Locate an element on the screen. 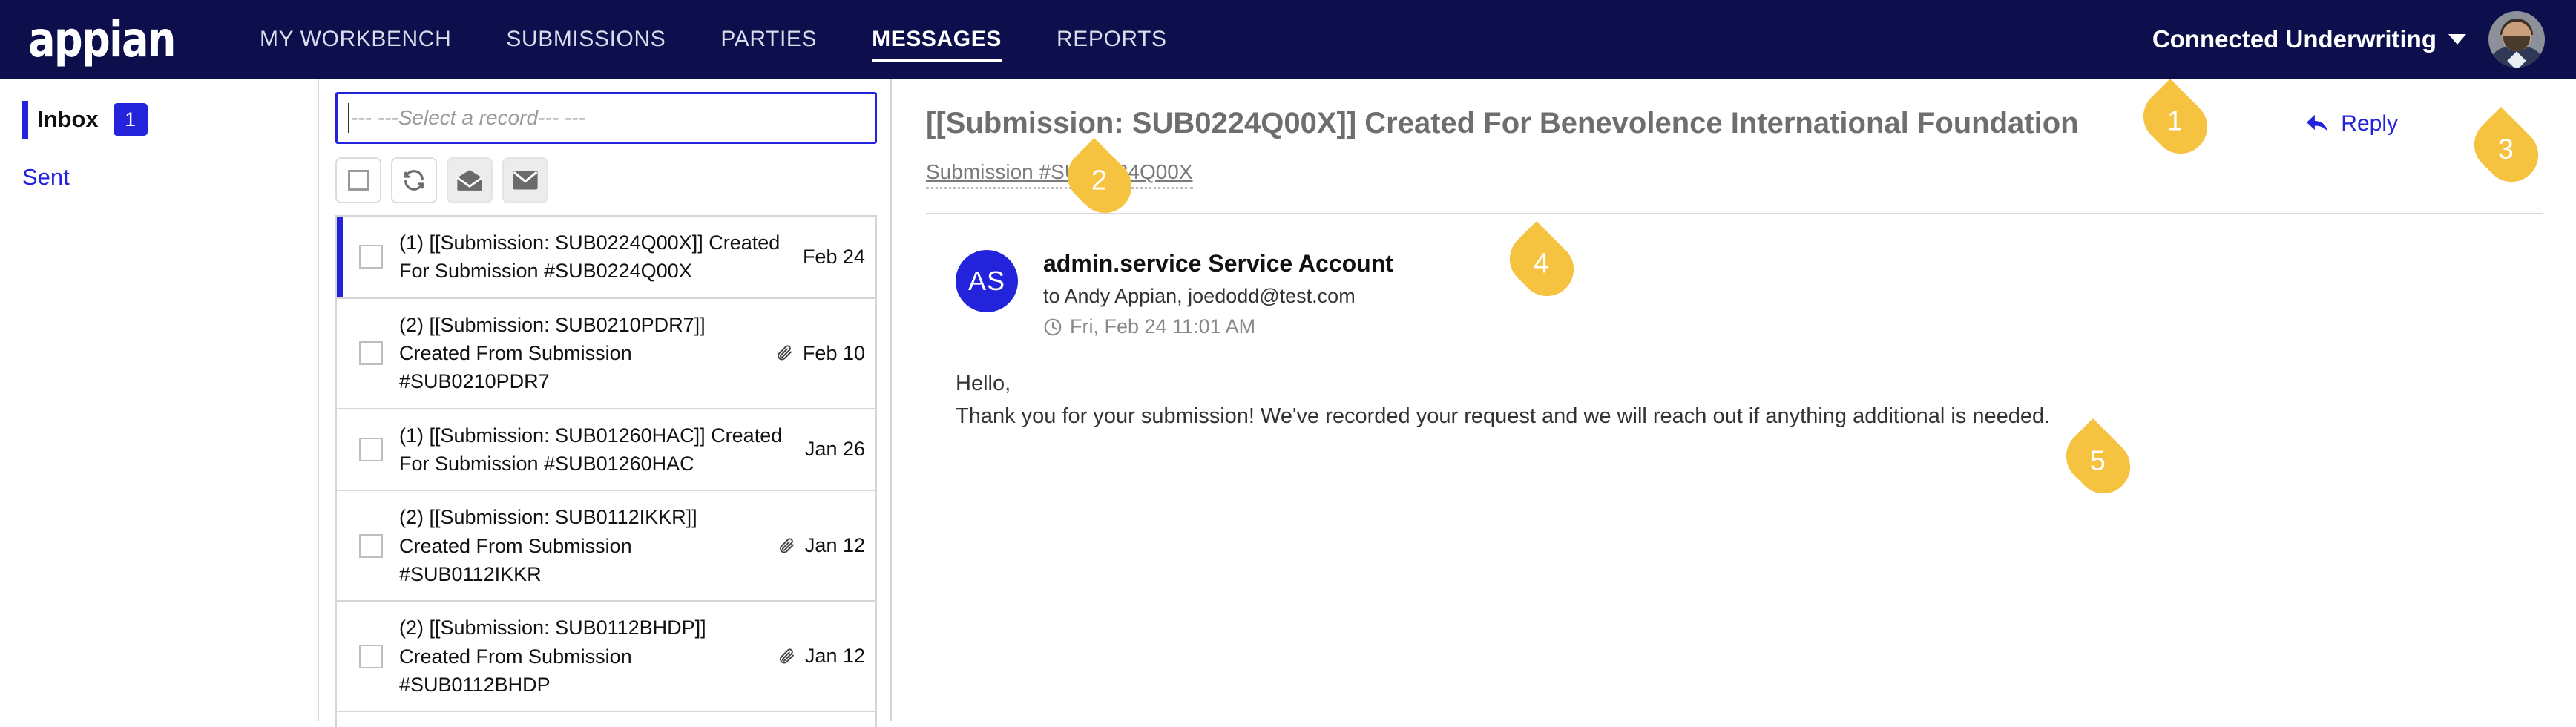 This screenshot has height=727, width=2576. message-meta: Feb 24 is located at coordinates (834, 257).